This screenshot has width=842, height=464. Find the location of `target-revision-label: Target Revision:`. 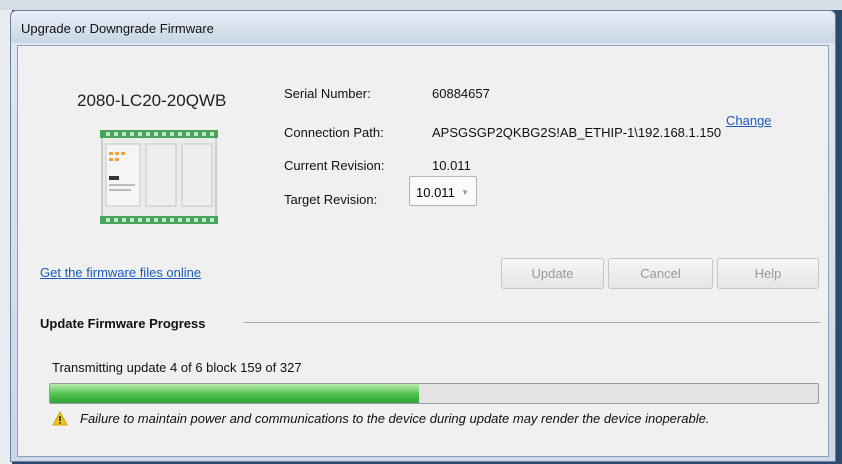

target-revision-label: Target Revision: is located at coordinates (331, 199).